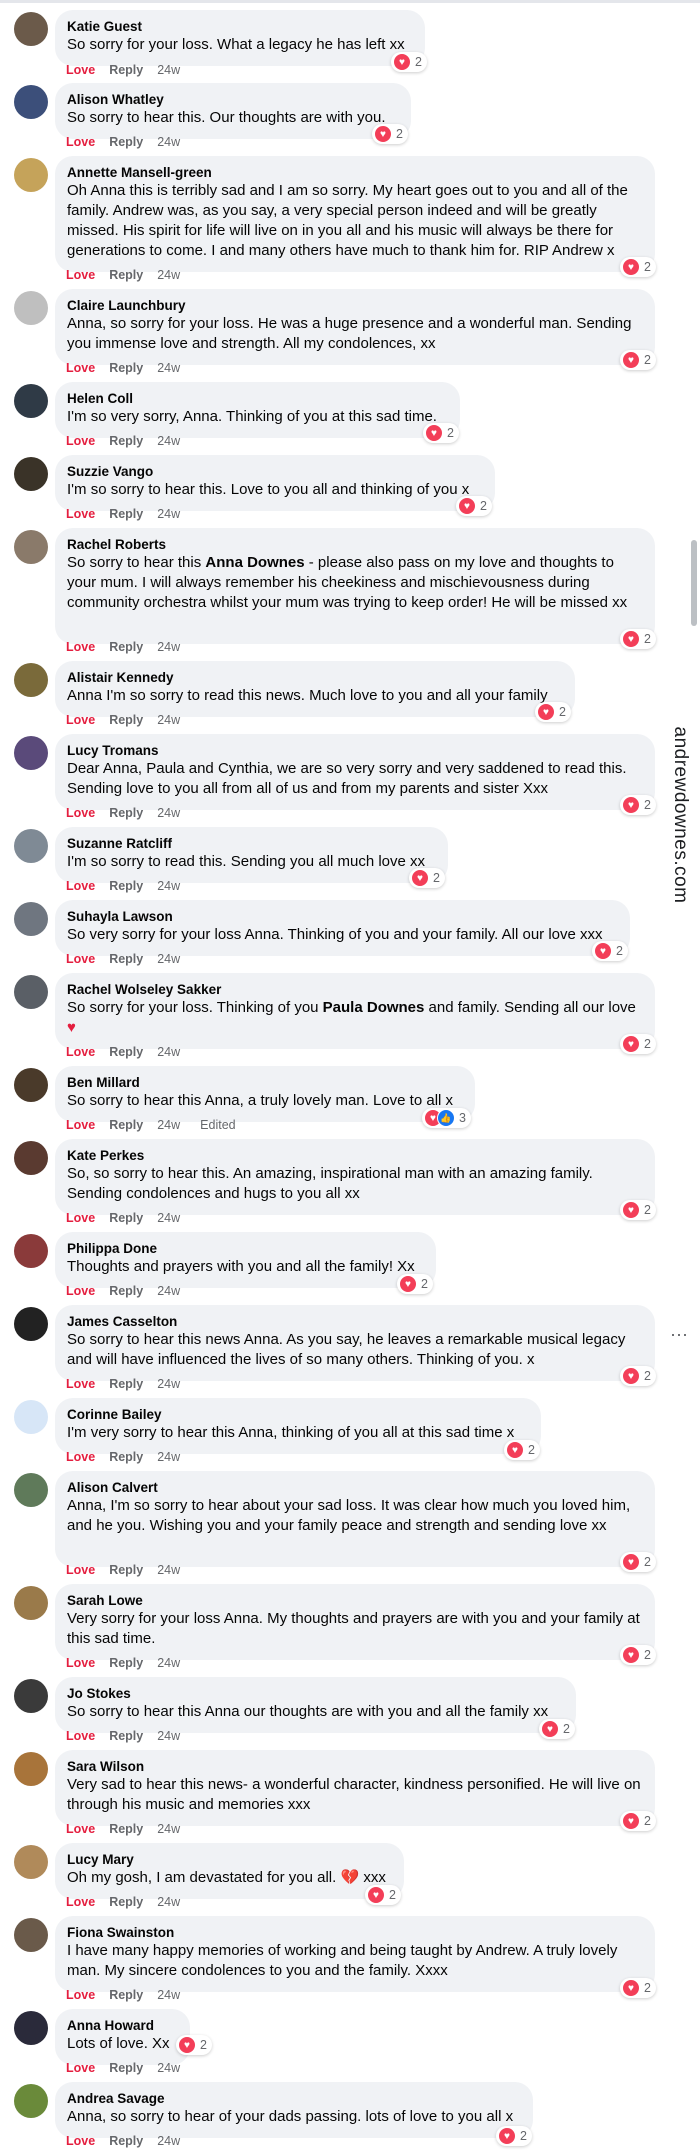  Describe the element at coordinates (679, 1335) in the screenshot. I see `more-horizontal-icon: ⋯` at that location.